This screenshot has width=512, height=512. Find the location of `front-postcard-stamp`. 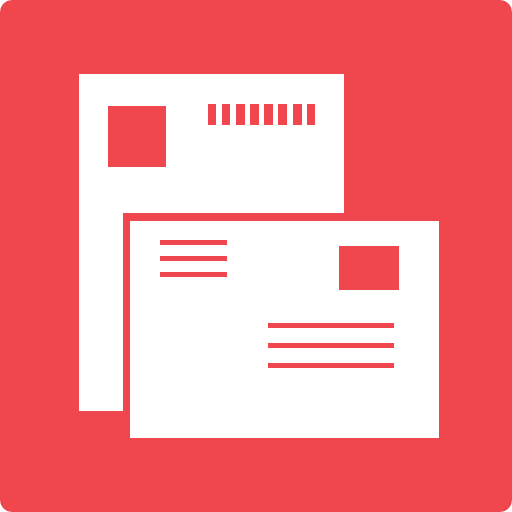

front-postcard-stamp is located at coordinates (369, 268).